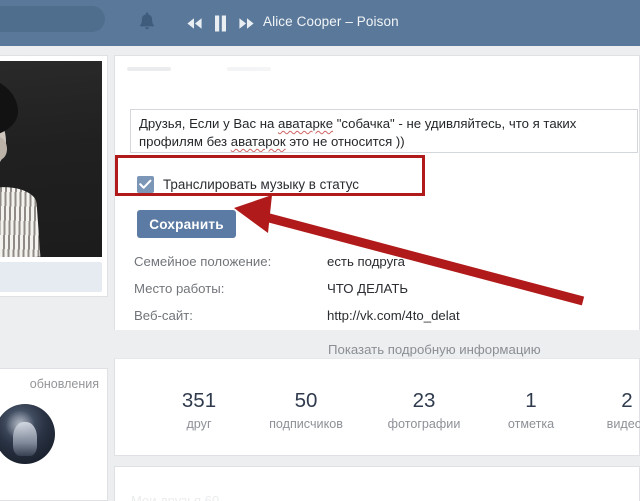 The width and height of the screenshot is (640, 501). What do you see at coordinates (261, 184) in the screenshot?
I see `broadcast-music-label: Транслировать музыку в статус` at bounding box center [261, 184].